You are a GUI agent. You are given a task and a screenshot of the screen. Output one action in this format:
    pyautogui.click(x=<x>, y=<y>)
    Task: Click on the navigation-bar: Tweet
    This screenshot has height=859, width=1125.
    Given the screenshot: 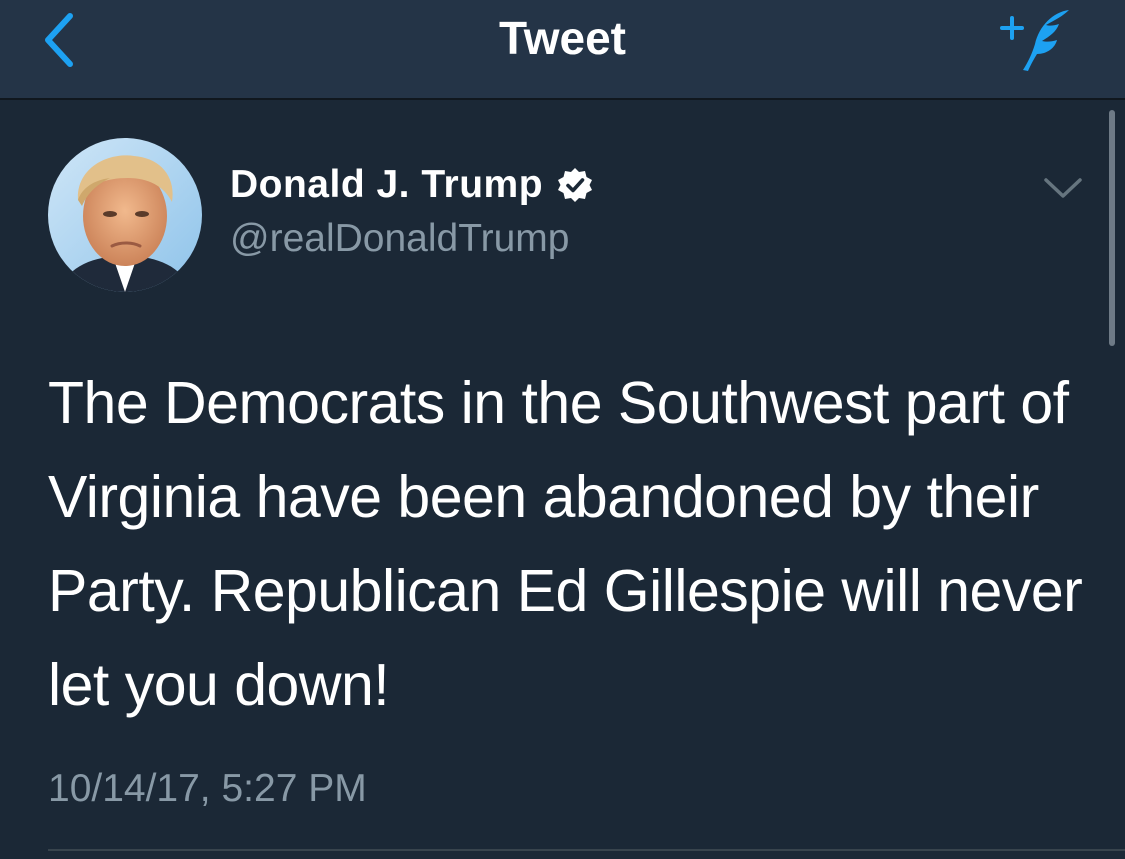 What is the action you would take?
    pyautogui.click(x=562, y=50)
    